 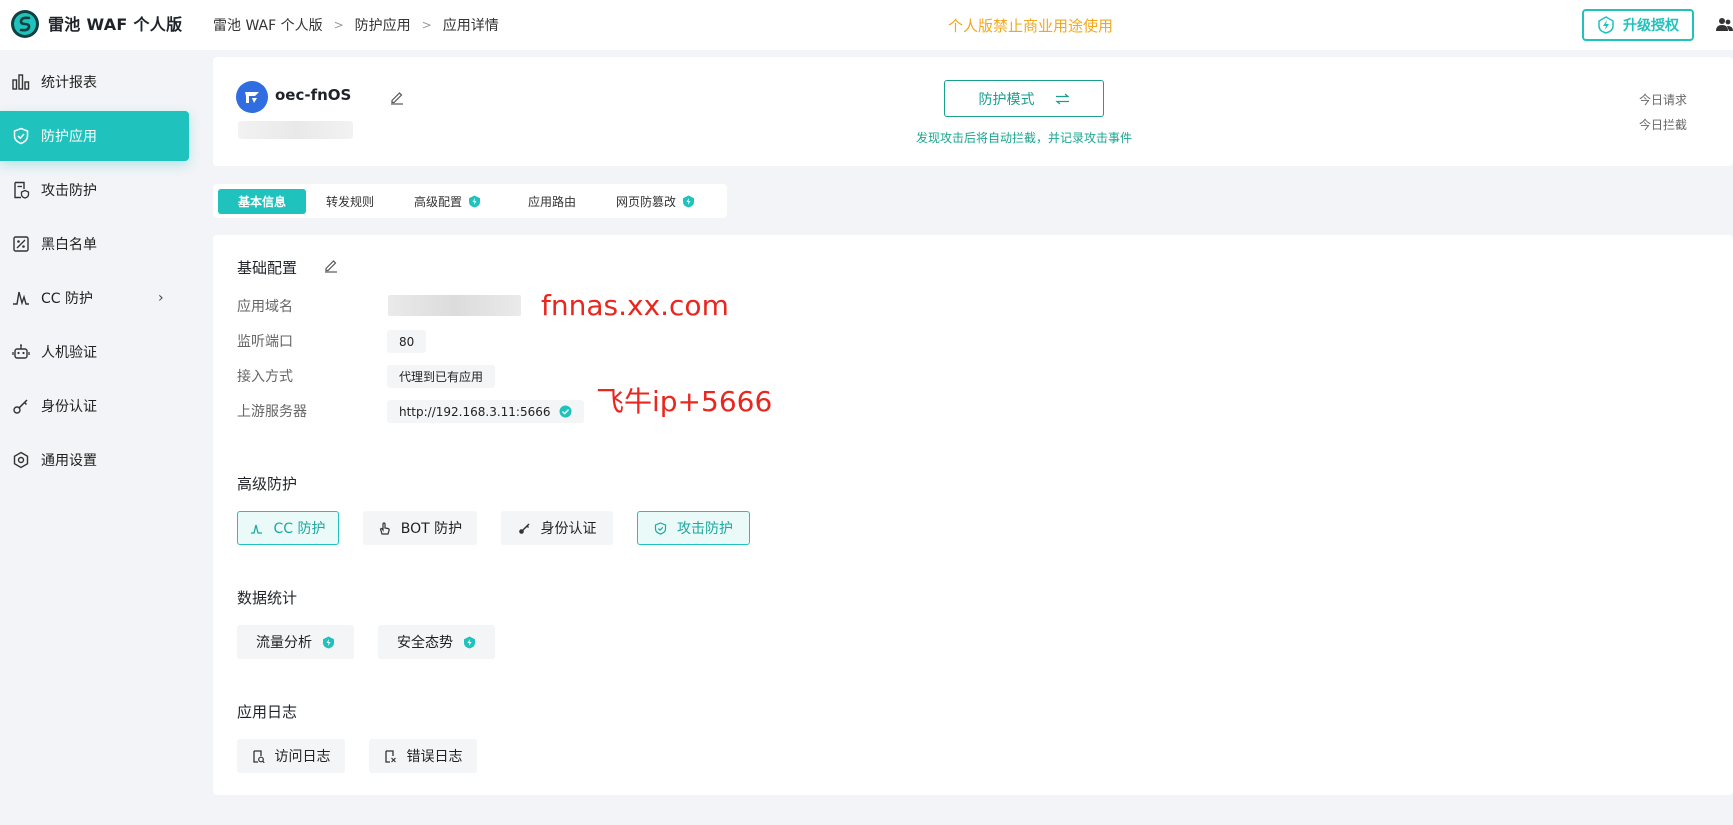 I want to click on app-title: 雷池 WAF 个人版, so click(x=115, y=24).